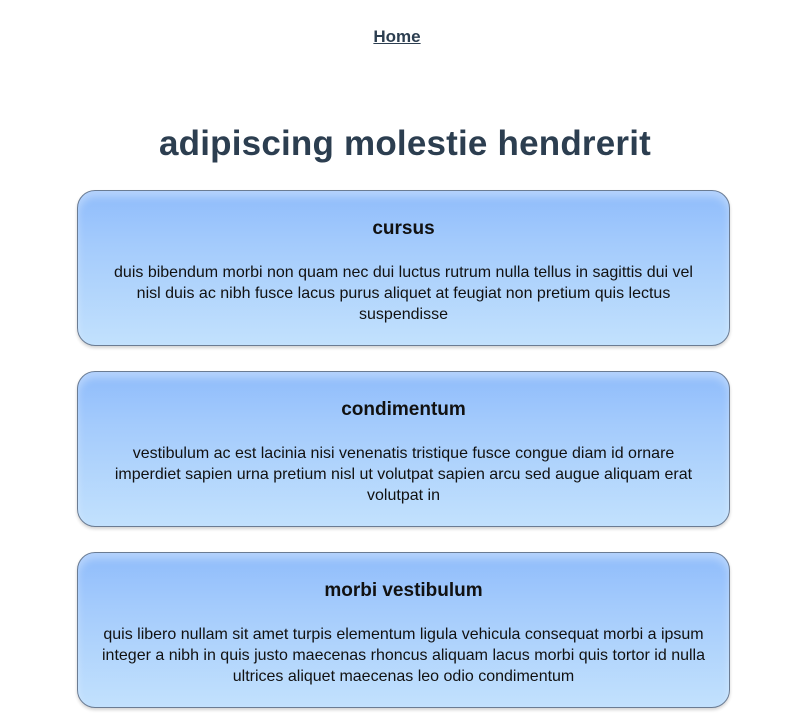 The width and height of the screenshot is (794, 725). What do you see at coordinates (403, 409) in the screenshot?
I see `card-title: condimentum` at bounding box center [403, 409].